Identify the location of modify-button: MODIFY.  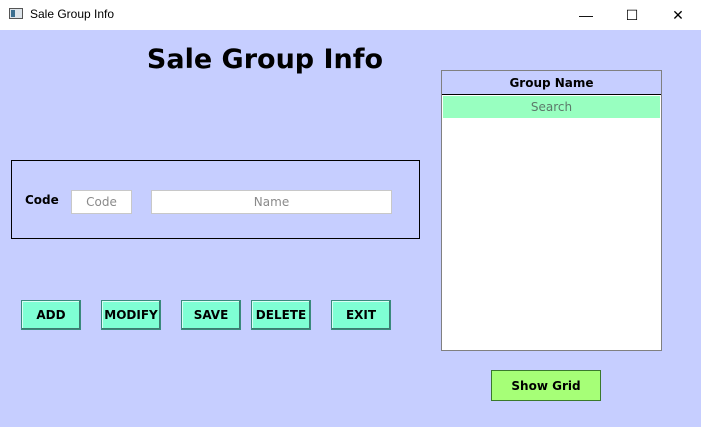
(131, 315).